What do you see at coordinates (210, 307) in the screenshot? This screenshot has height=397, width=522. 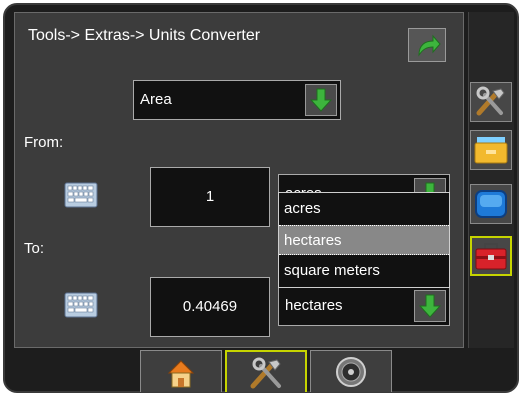 I see `to-value-field: 0.40469` at bounding box center [210, 307].